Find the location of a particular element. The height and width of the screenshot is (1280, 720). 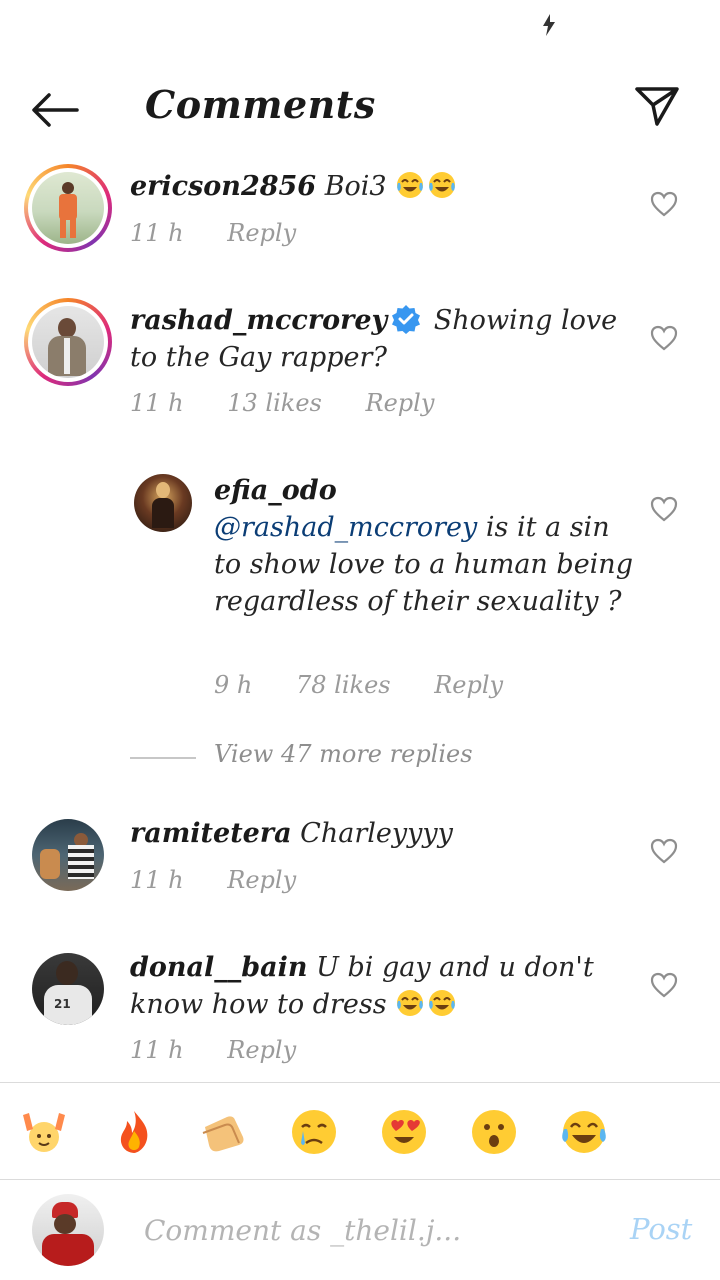

comment-meta: 9 h 78 likes Reply is located at coordinates (376, 685).